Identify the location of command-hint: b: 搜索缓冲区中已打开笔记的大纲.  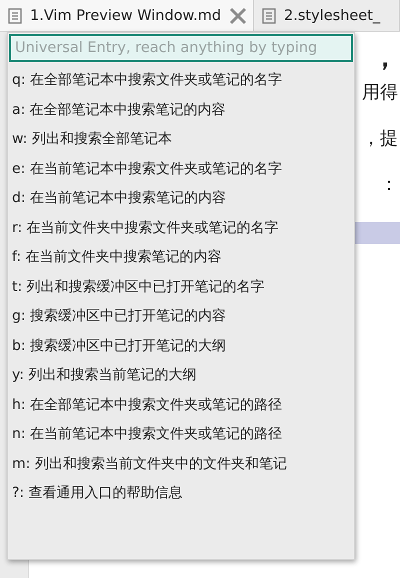
(181, 346).